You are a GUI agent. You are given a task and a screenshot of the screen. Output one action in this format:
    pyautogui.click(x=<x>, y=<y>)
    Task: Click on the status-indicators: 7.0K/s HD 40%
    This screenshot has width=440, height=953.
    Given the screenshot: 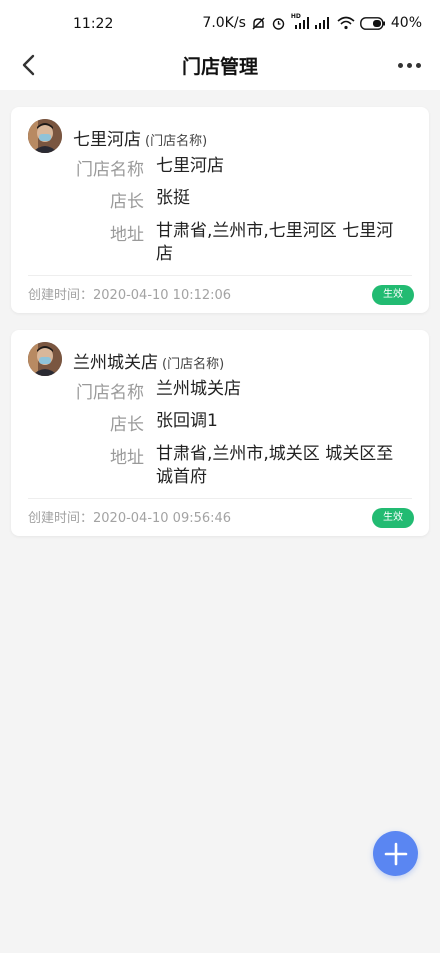 What is the action you would take?
    pyautogui.click(x=312, y=22)
    